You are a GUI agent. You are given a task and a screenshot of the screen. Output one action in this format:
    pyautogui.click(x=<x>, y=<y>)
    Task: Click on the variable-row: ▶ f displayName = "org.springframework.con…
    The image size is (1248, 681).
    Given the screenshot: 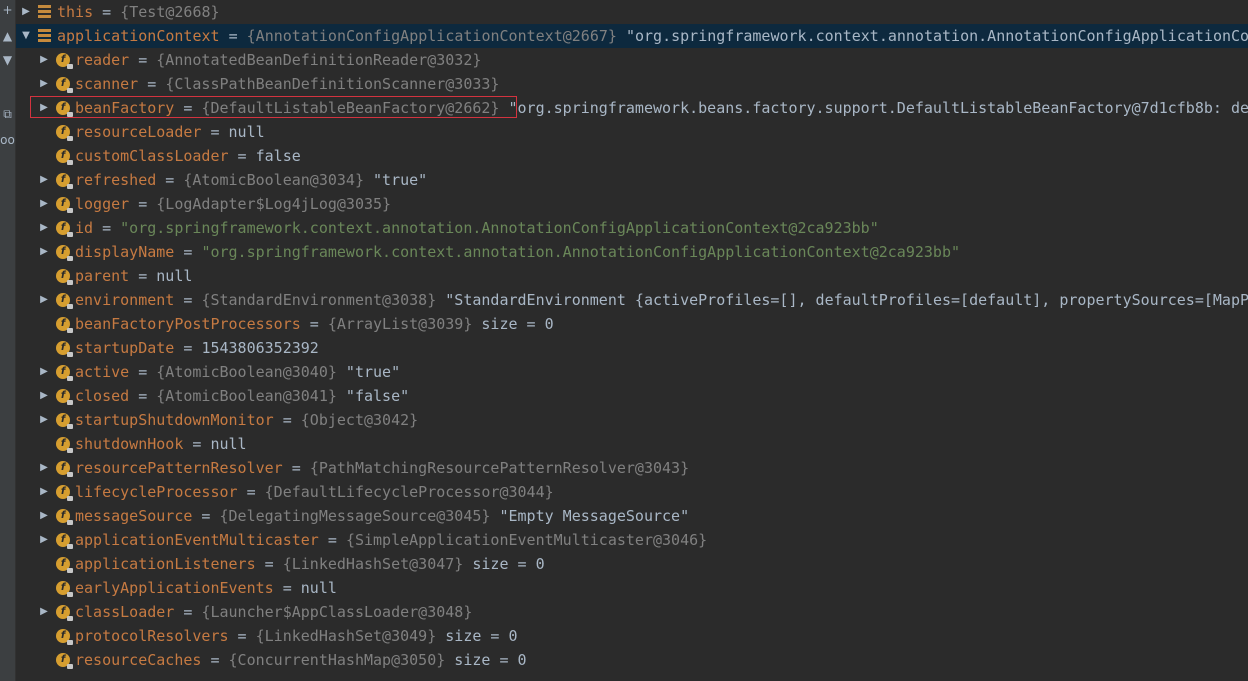 What is the action you would take?
    pyautogui.click(x=632, y=252)
    